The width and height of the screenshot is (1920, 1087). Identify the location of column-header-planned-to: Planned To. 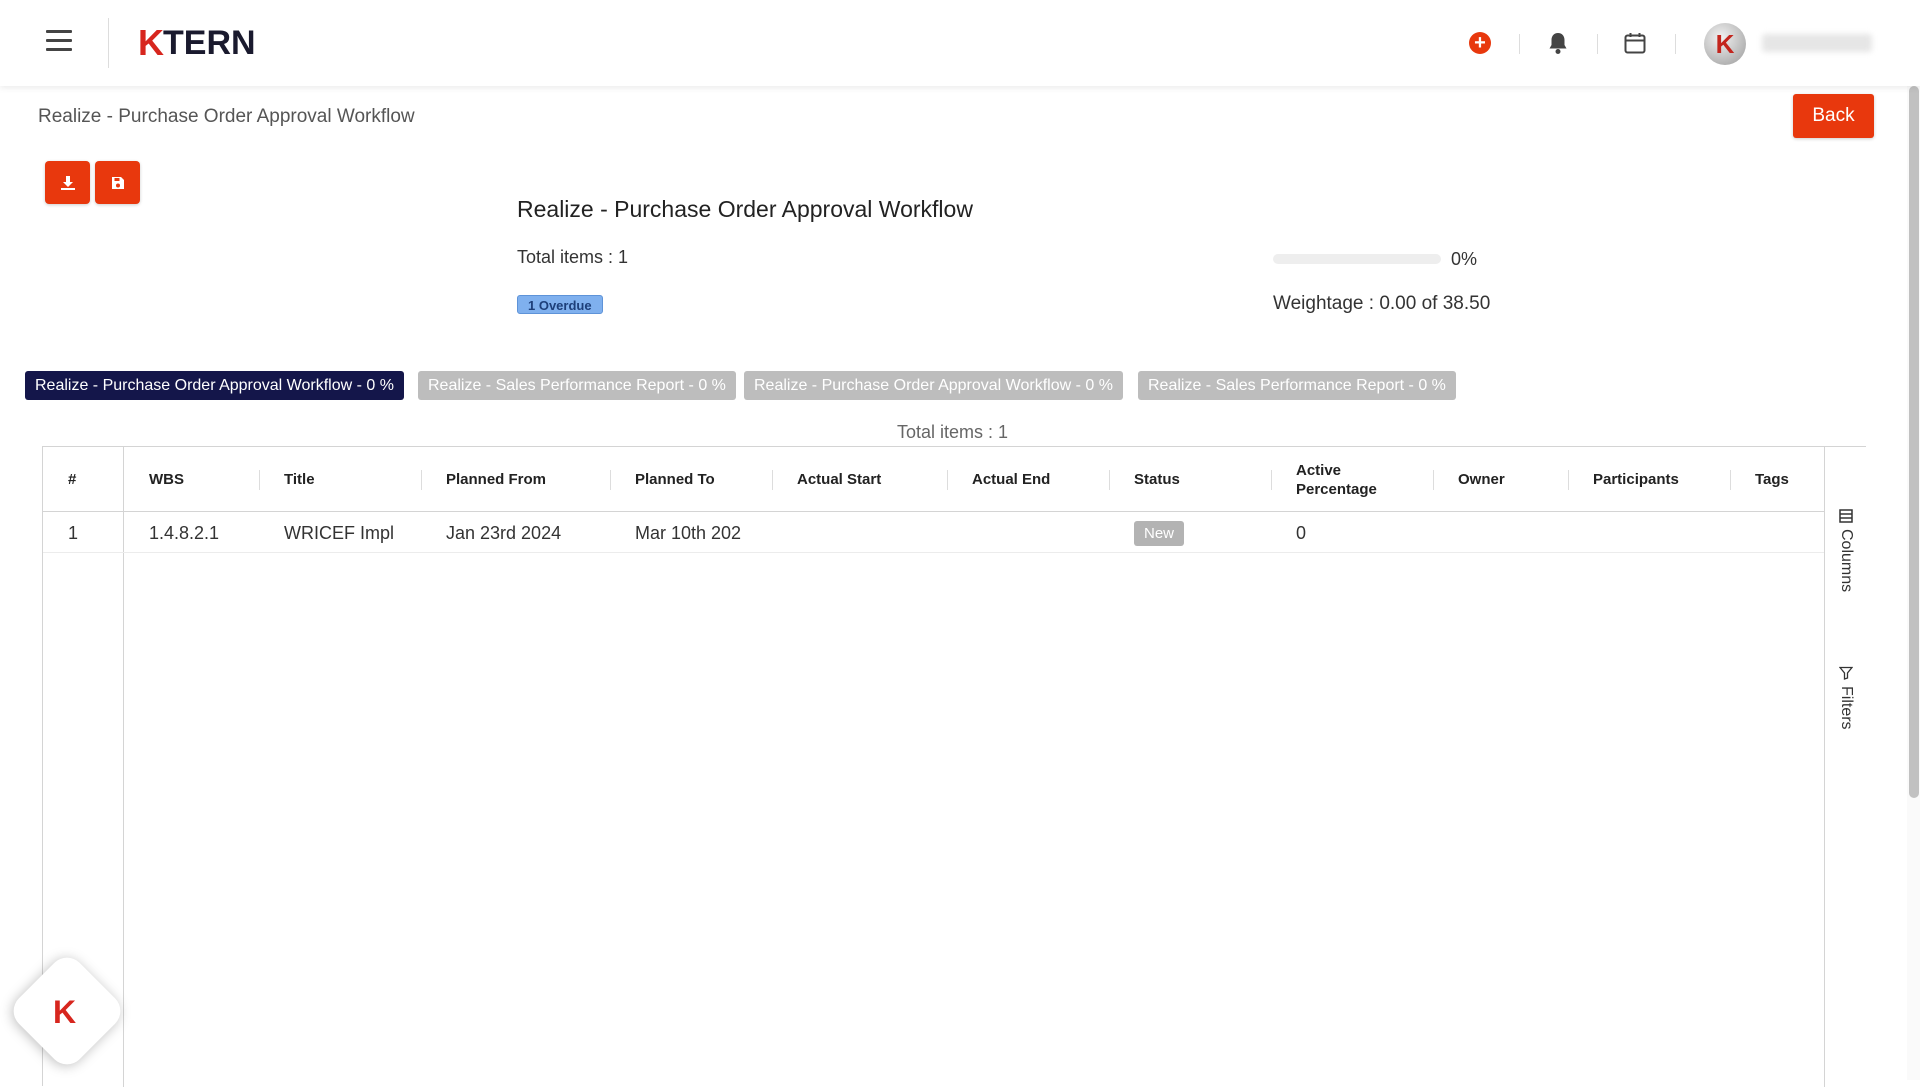
(675, 479).